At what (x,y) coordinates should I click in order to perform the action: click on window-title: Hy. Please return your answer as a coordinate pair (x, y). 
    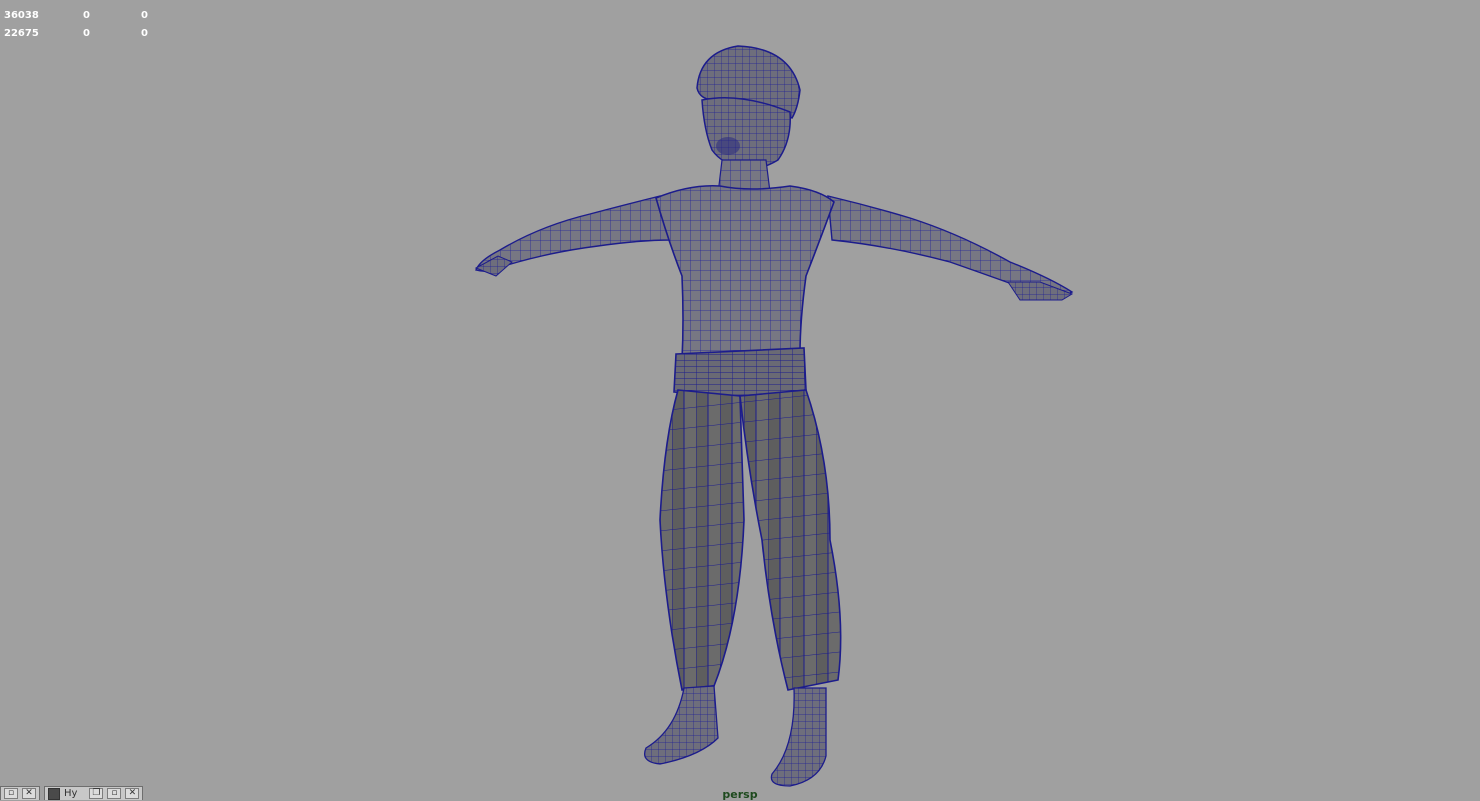
    Looking at the image, I should click on (71, 793).